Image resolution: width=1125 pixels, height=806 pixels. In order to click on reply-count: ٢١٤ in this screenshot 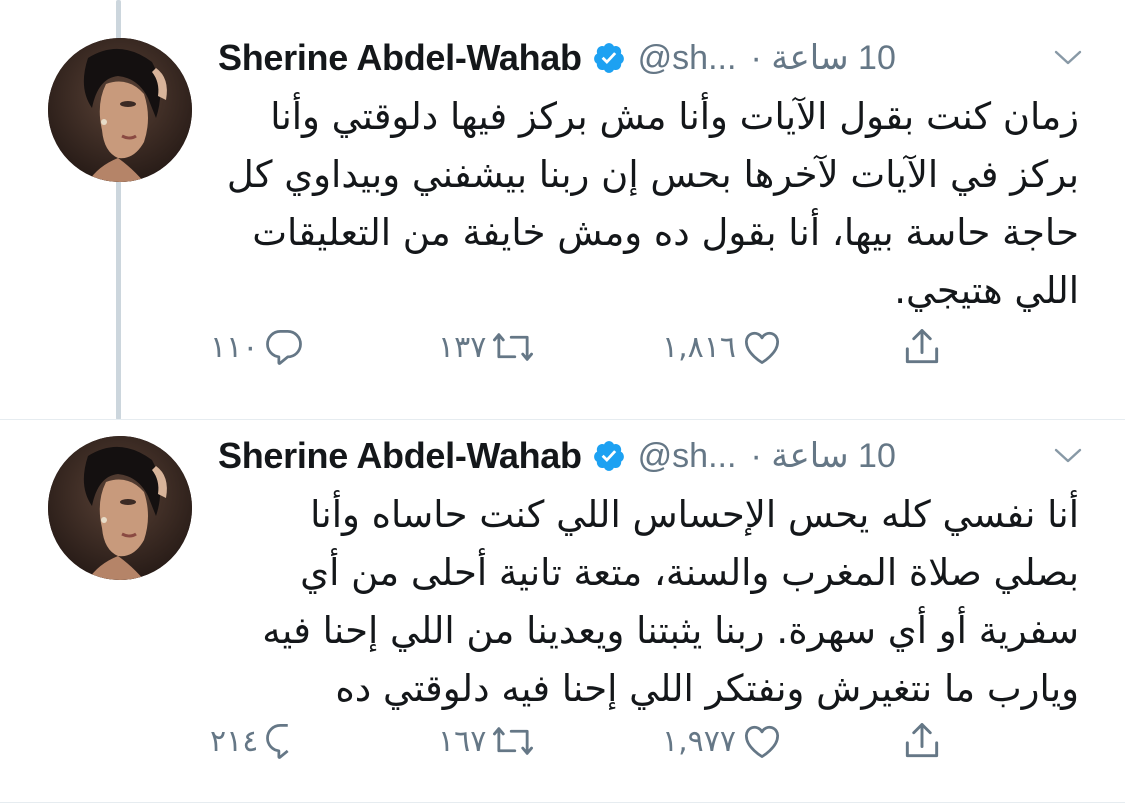, I will do `click(234, 741)`.